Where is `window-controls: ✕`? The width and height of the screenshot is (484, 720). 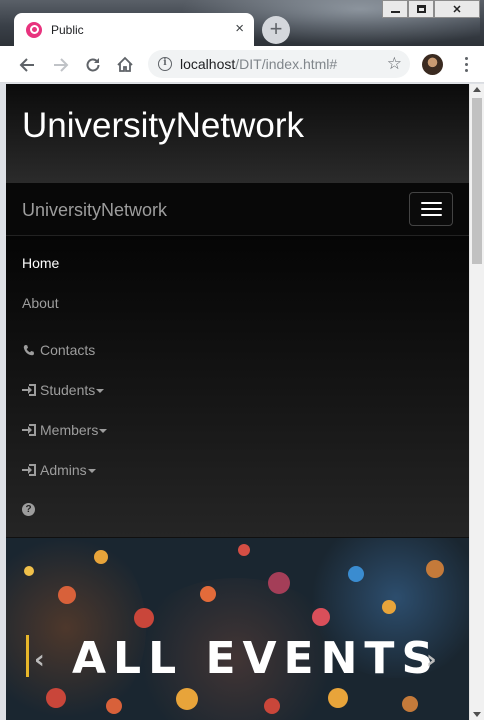 window-controls: ✕ is located at coordinates (431, 9).